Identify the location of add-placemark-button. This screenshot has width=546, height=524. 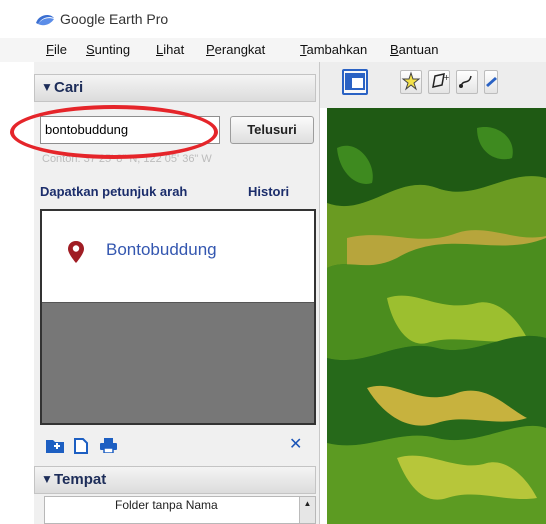
(411, 82).